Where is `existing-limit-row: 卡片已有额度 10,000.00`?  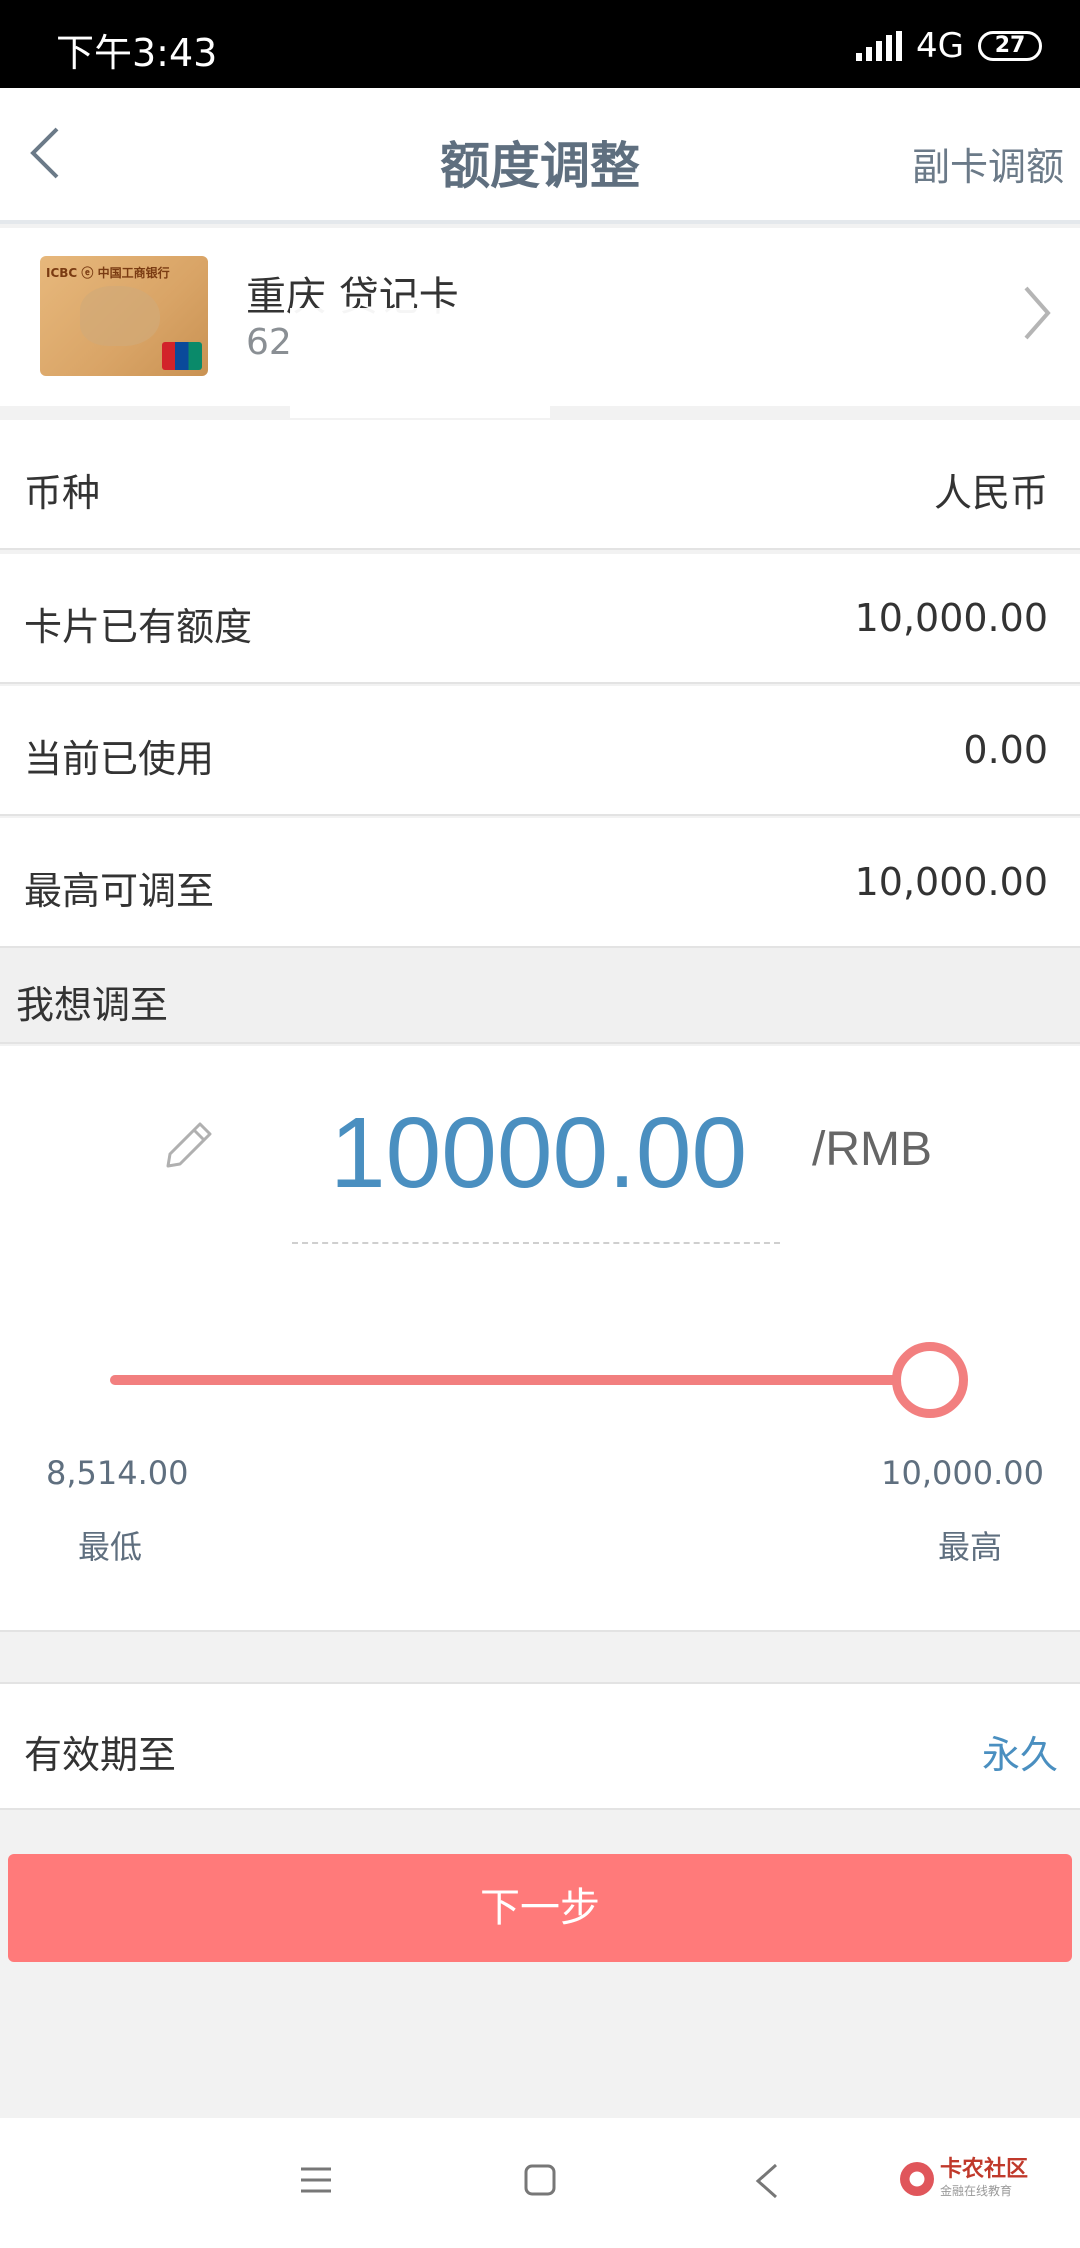 existing-limit-row: 卡片已有额度 10,000.00 is located at coordinates (540, 619).